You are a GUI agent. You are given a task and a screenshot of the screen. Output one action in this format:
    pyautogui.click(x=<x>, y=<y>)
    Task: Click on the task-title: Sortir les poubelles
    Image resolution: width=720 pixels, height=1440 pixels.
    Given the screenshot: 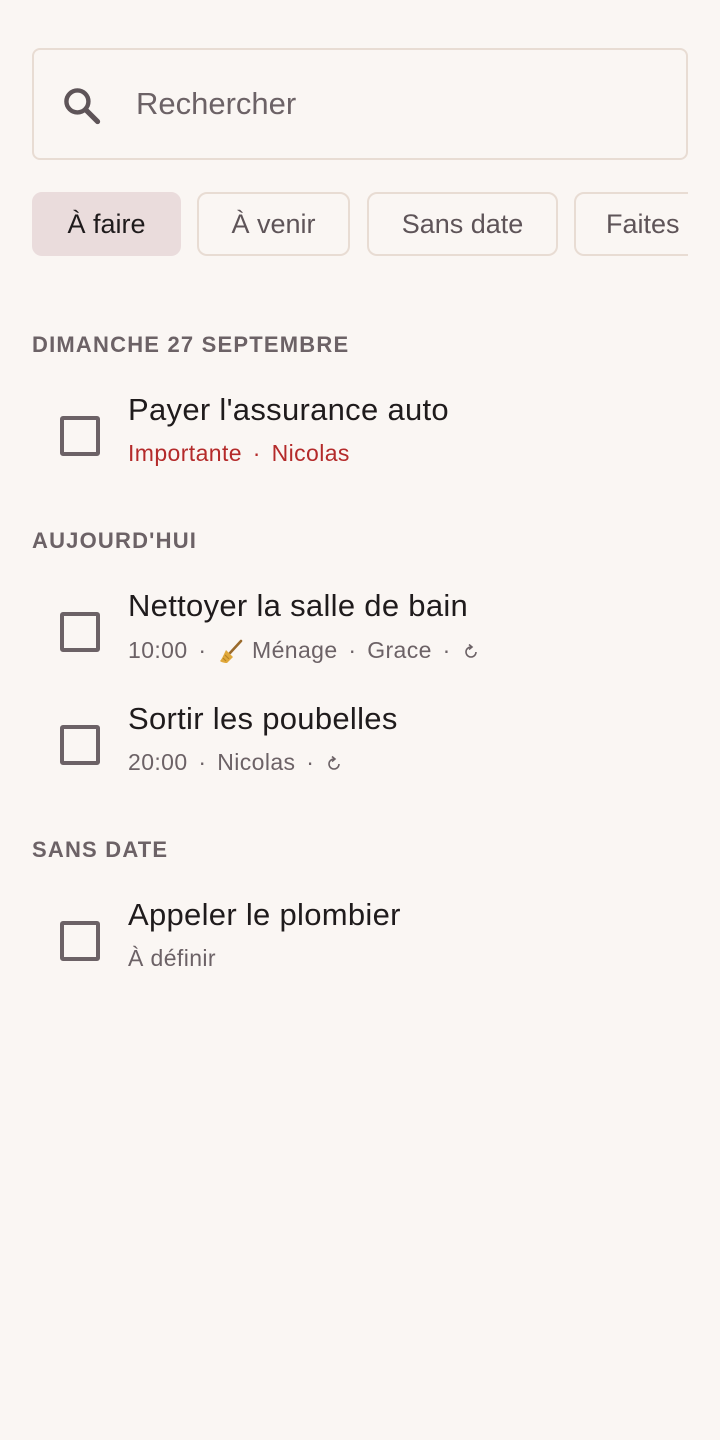 What is the action you would take?
    pyautogui.click(x=263, y=718)
    